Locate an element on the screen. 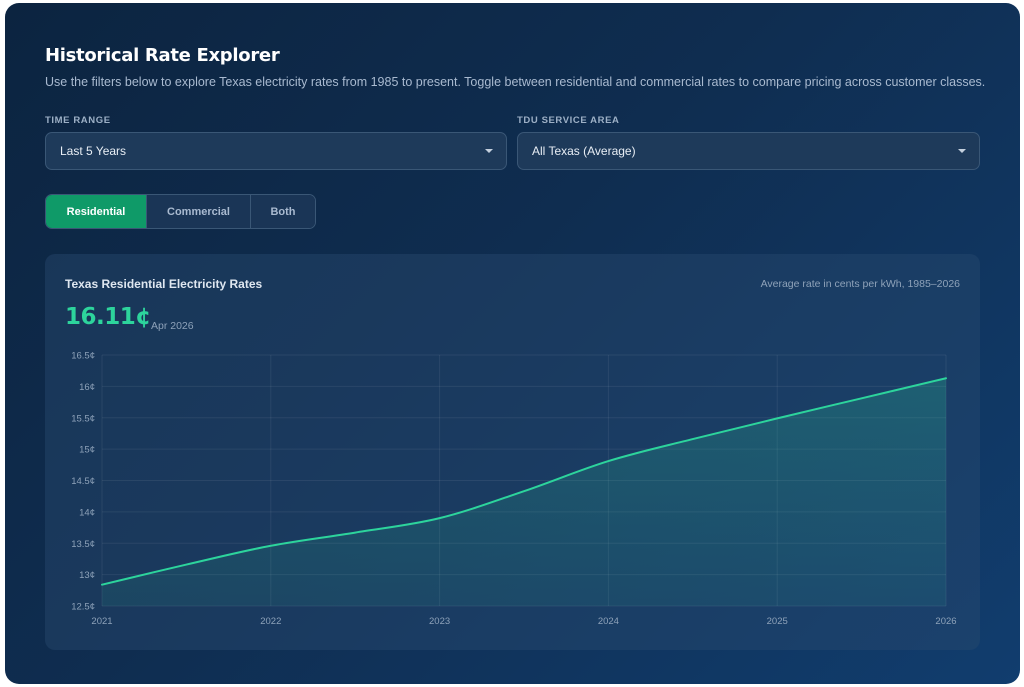  page-title: Historical Rate Explorer is located at coordinates (162, 55).